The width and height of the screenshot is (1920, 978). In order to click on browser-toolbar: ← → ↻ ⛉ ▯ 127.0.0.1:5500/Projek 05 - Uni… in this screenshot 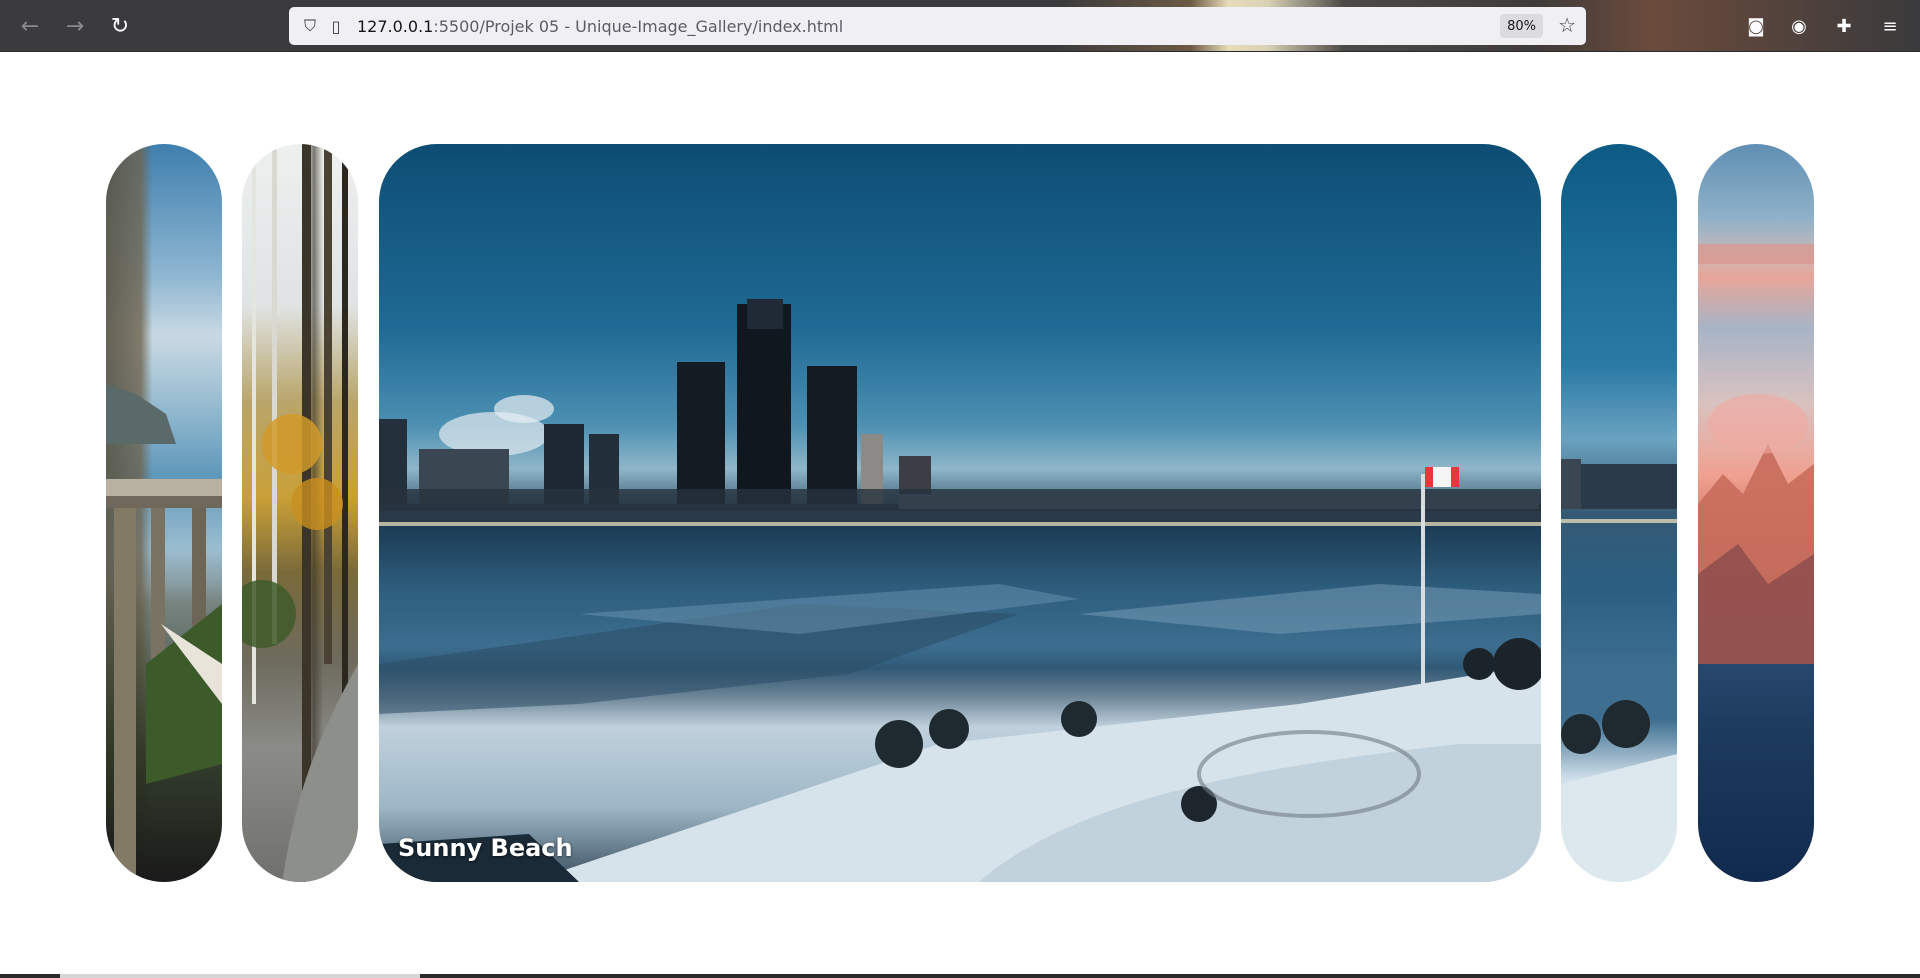, I will do `click(960, 26)`.